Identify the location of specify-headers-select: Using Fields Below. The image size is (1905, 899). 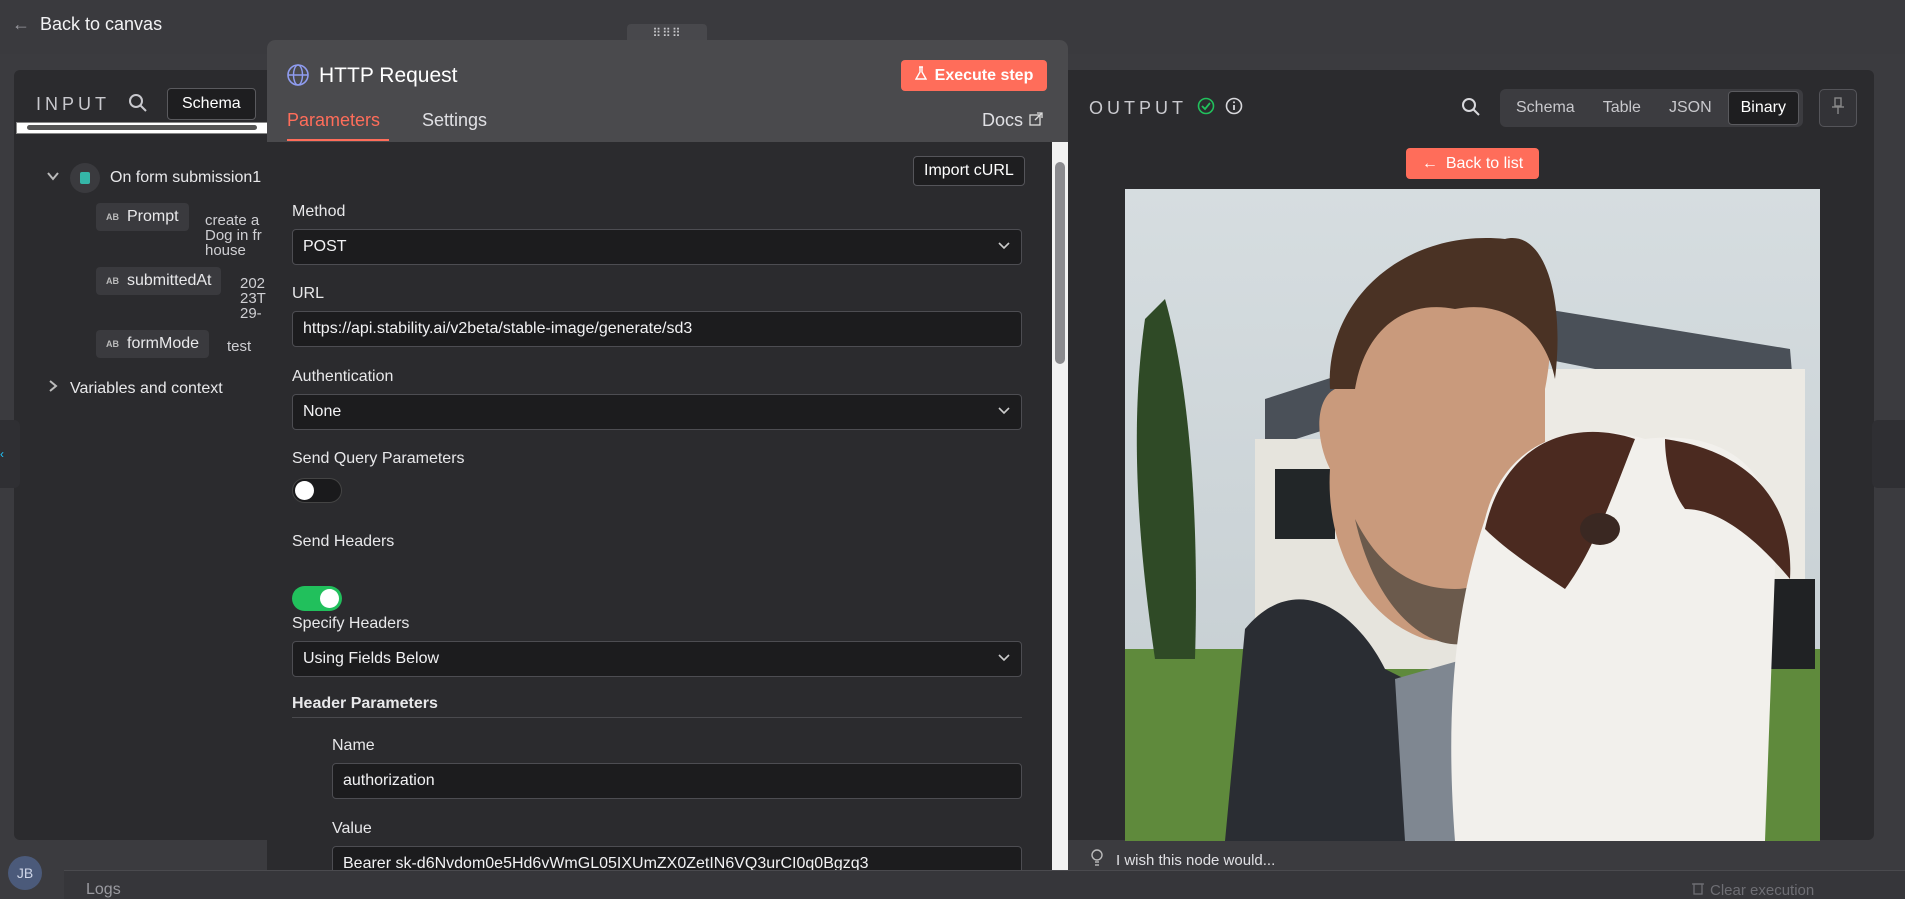
(657, 659).